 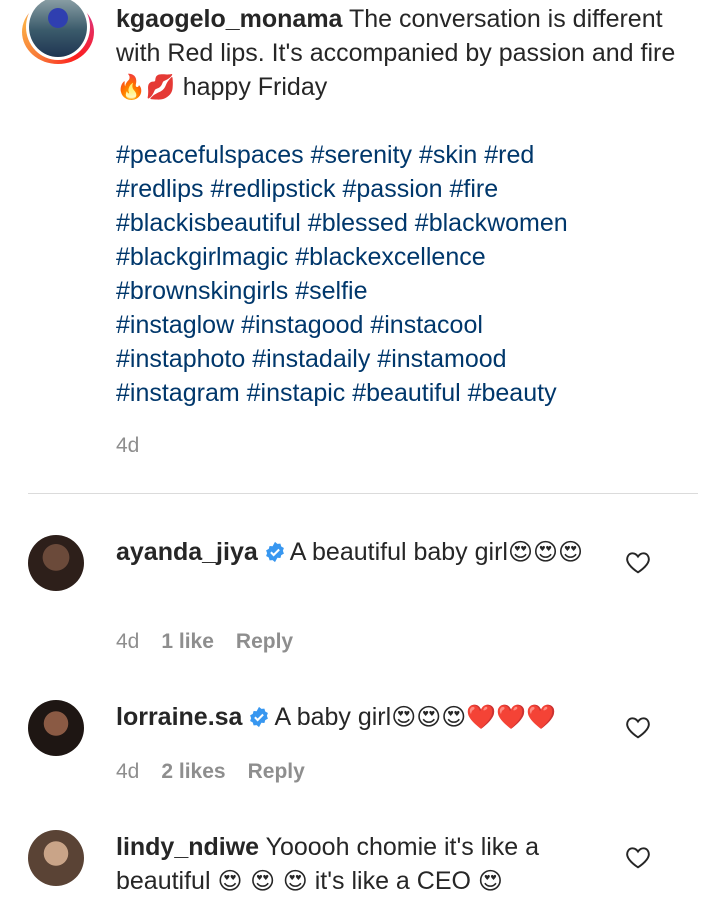 What do you see at coordinates (406, 291) in the screenshot?
I see `hashtag-line: #brownskingirls #selfie` at bounding box center [406, 291].